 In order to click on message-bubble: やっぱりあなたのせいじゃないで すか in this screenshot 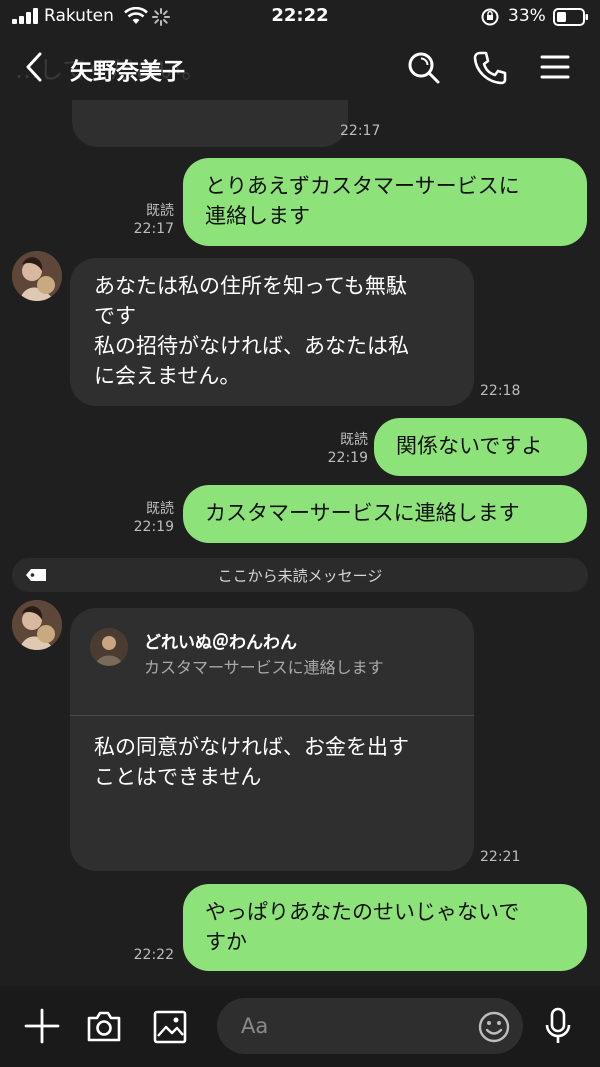, I will do `click(385, 927)`.